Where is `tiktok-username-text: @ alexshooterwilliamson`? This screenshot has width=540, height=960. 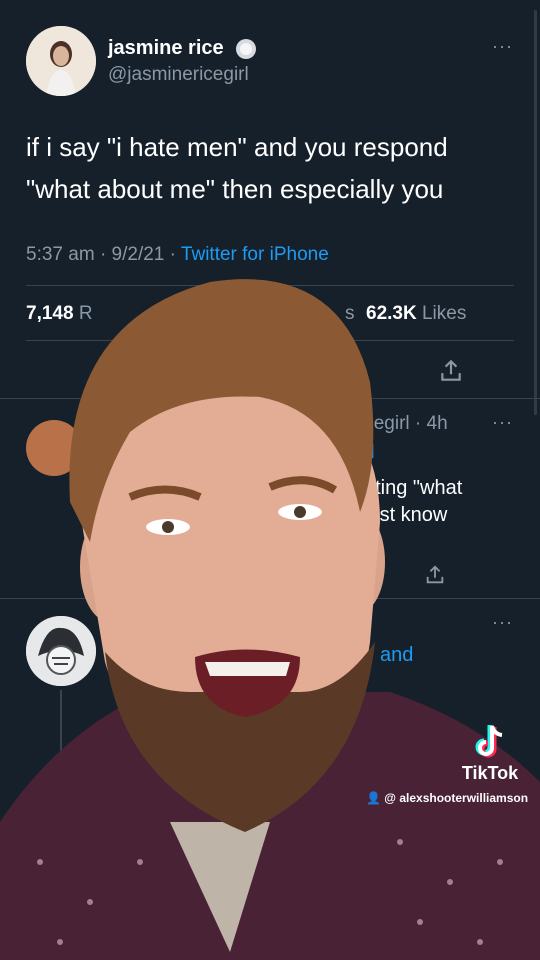
tiktok-username-text: @ alexshooterwilliamson is located at coordinates (456, 798).